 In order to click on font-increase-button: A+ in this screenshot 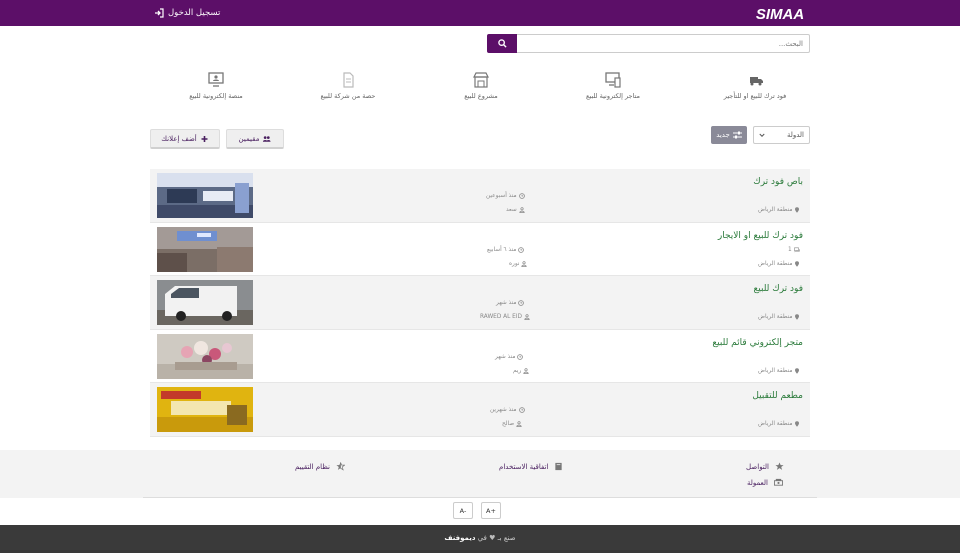, I will do `click(491, 510)`.